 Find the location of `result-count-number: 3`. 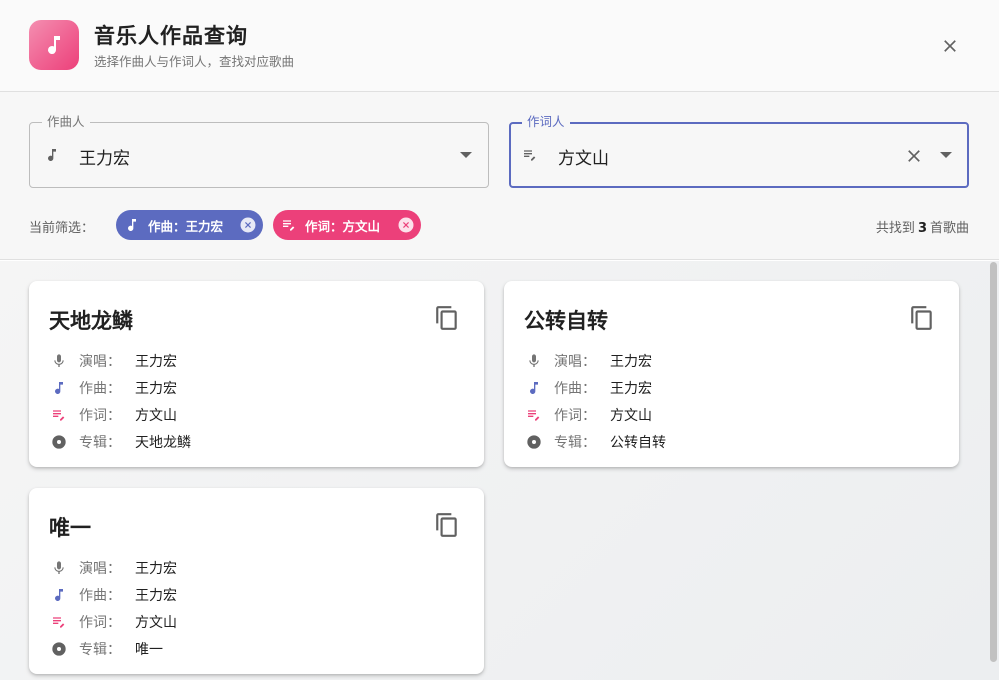

result-count-number: 3 is located at coordinates (922, 228).